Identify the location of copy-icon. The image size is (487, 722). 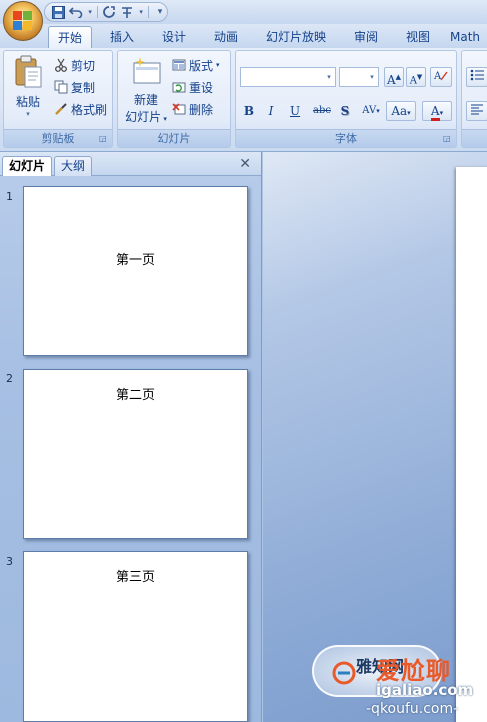
(61, 87).